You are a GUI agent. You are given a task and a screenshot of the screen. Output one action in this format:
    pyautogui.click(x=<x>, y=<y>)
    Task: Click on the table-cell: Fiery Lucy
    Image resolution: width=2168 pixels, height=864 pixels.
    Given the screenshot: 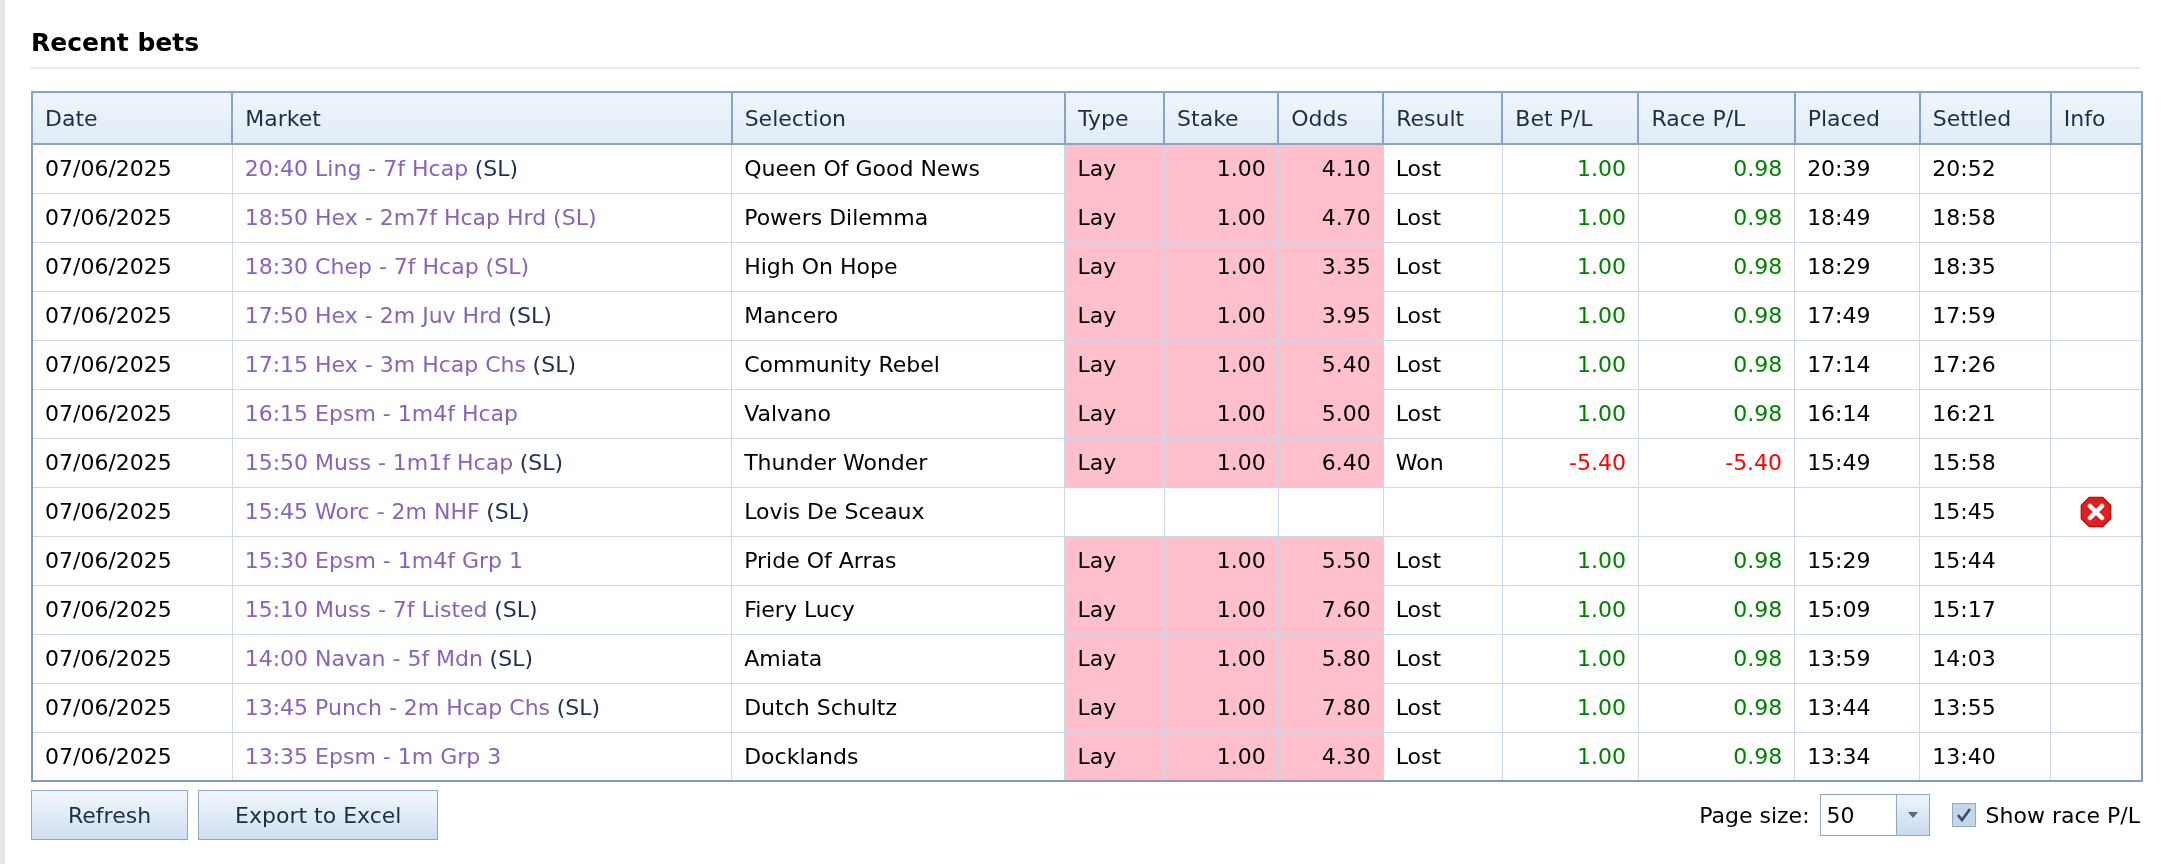 What is the action you would take?
    pyautogui.click(x=898, y=609)
    